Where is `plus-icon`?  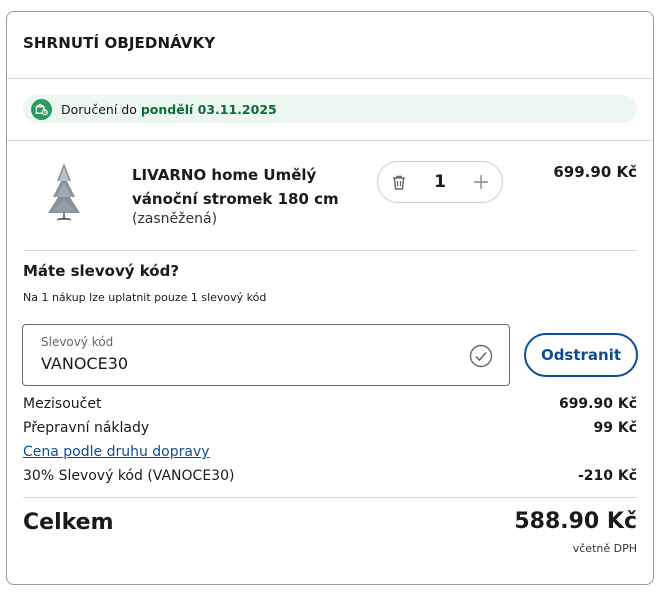 plus-icon is located at coordinates (481, 182).